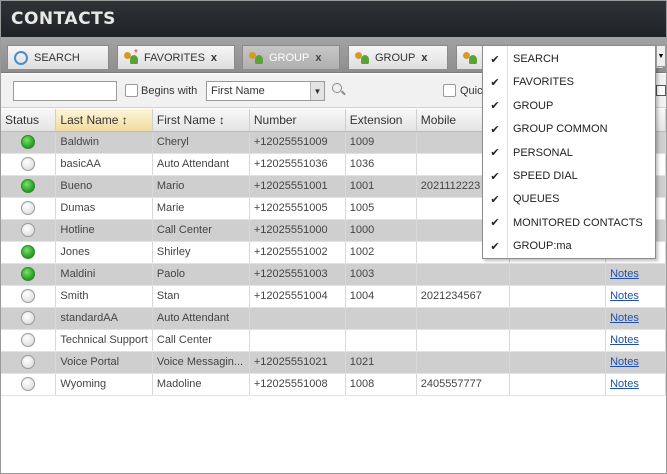 The width and height of the screenshot is (667, 474). Describe the element at coordinates (104, 340) in the screenshot. I see `last-name-cell: Technical Support` at that location.